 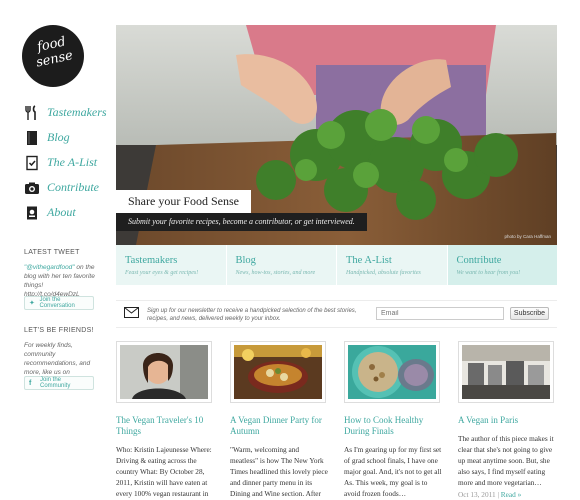 I want to click on join-community-button: f Join the Community, so click(x=59, y=383).